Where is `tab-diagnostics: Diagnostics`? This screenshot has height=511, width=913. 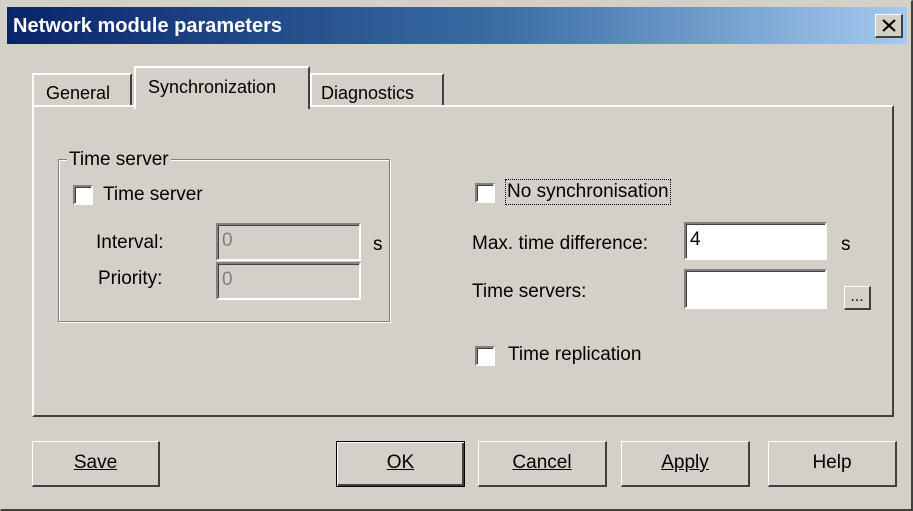
tab-diagnostics: Diagnostics is located at coordinates (377, 90).